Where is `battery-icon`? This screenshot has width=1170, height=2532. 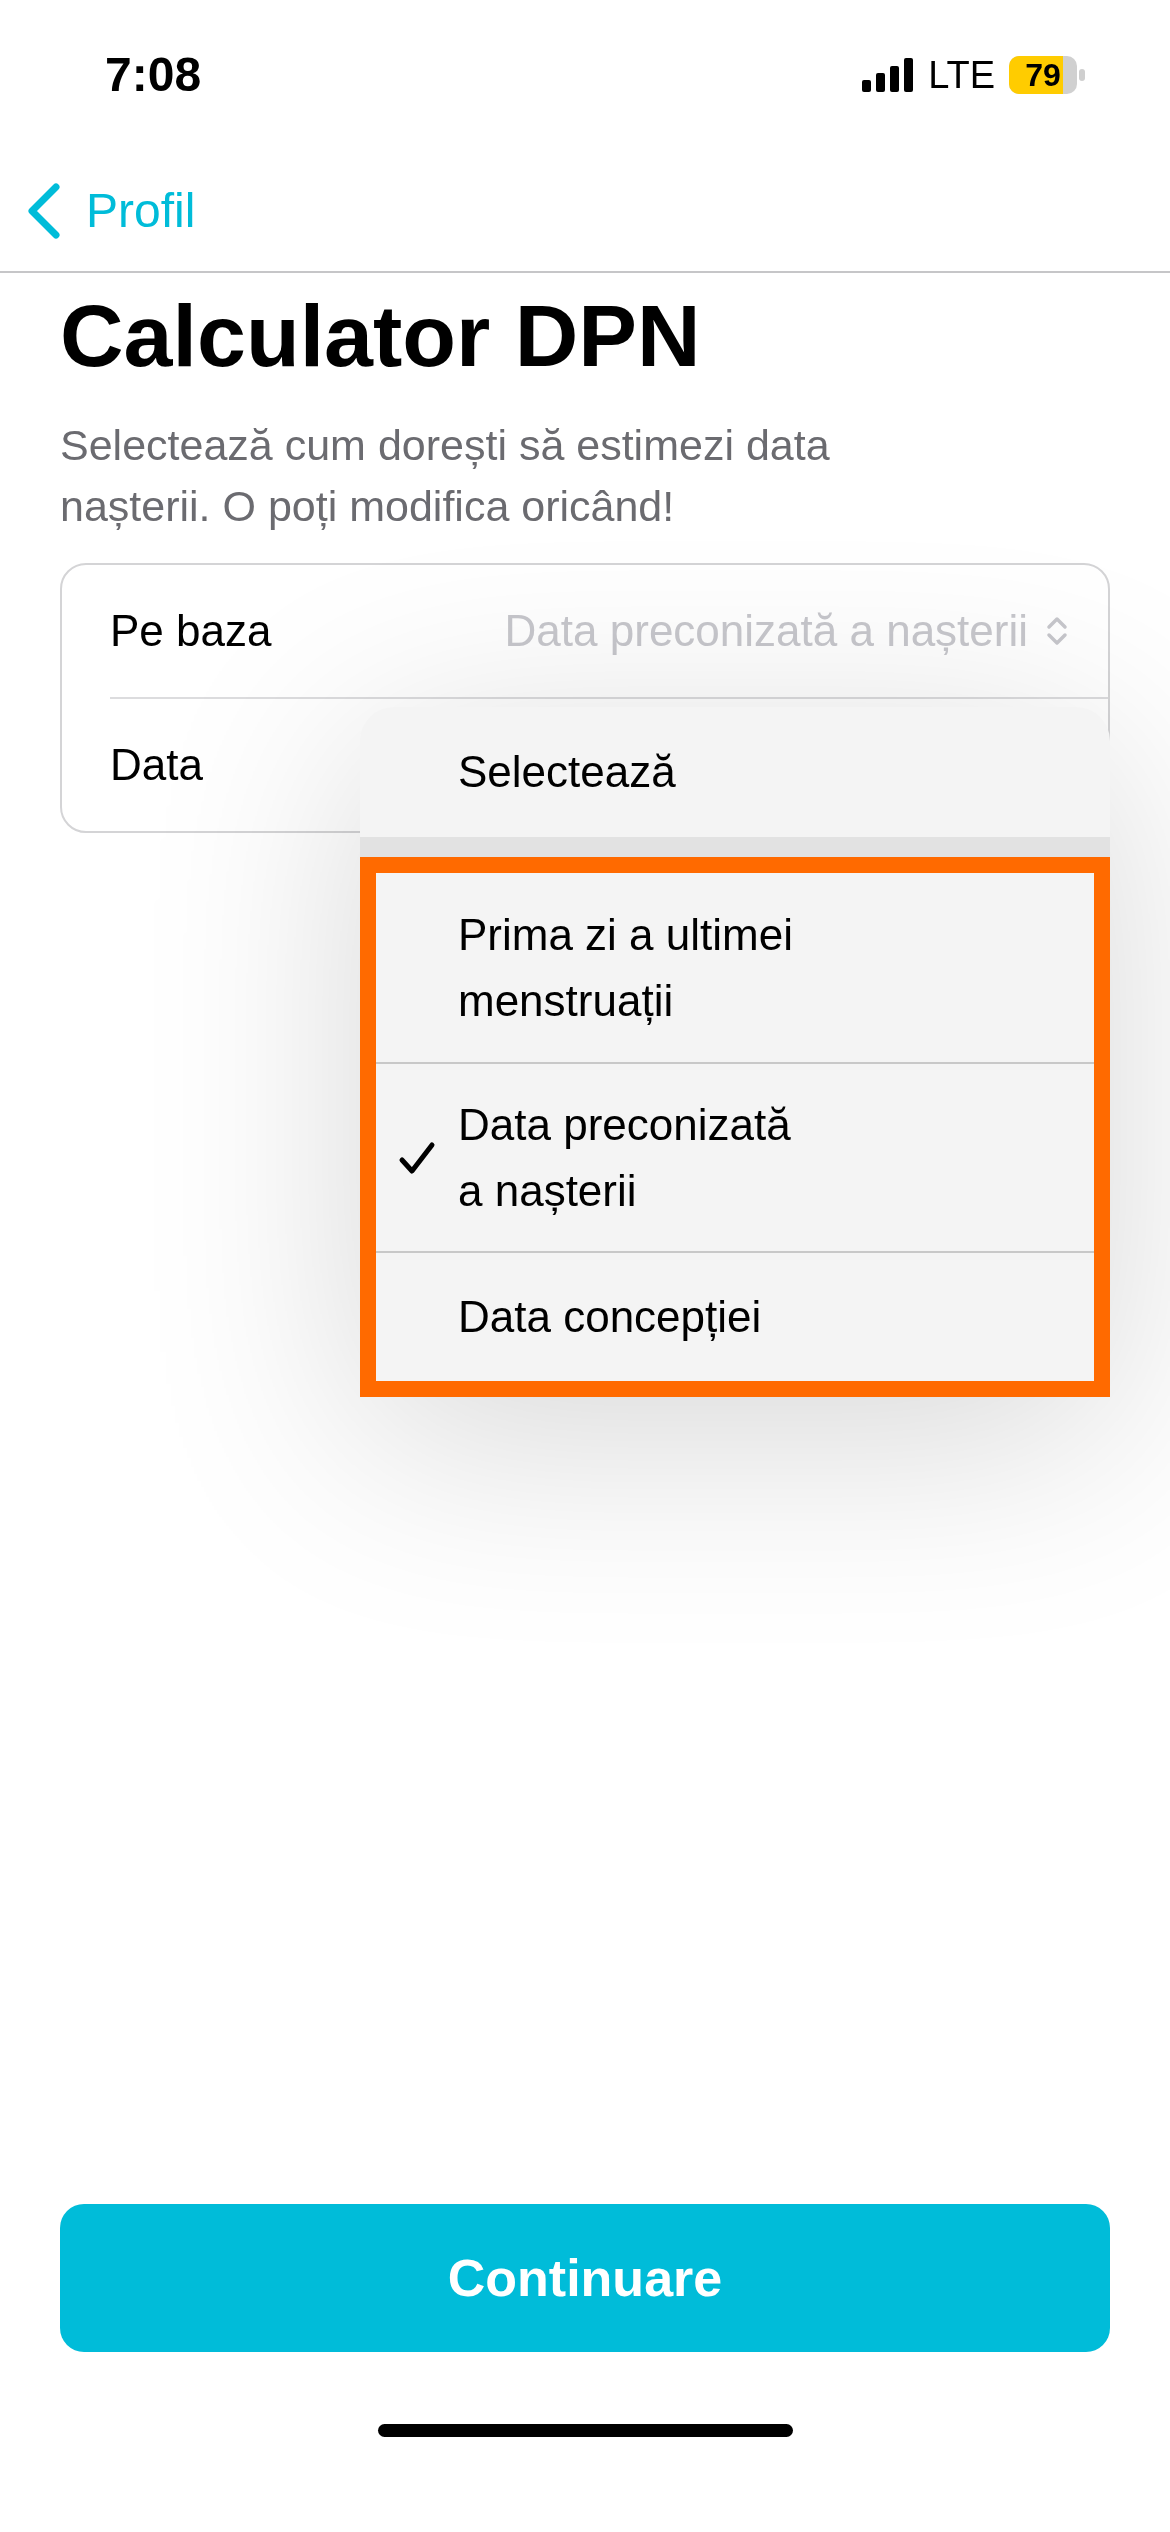
battery-icon is located at coordinates (1047, 75).